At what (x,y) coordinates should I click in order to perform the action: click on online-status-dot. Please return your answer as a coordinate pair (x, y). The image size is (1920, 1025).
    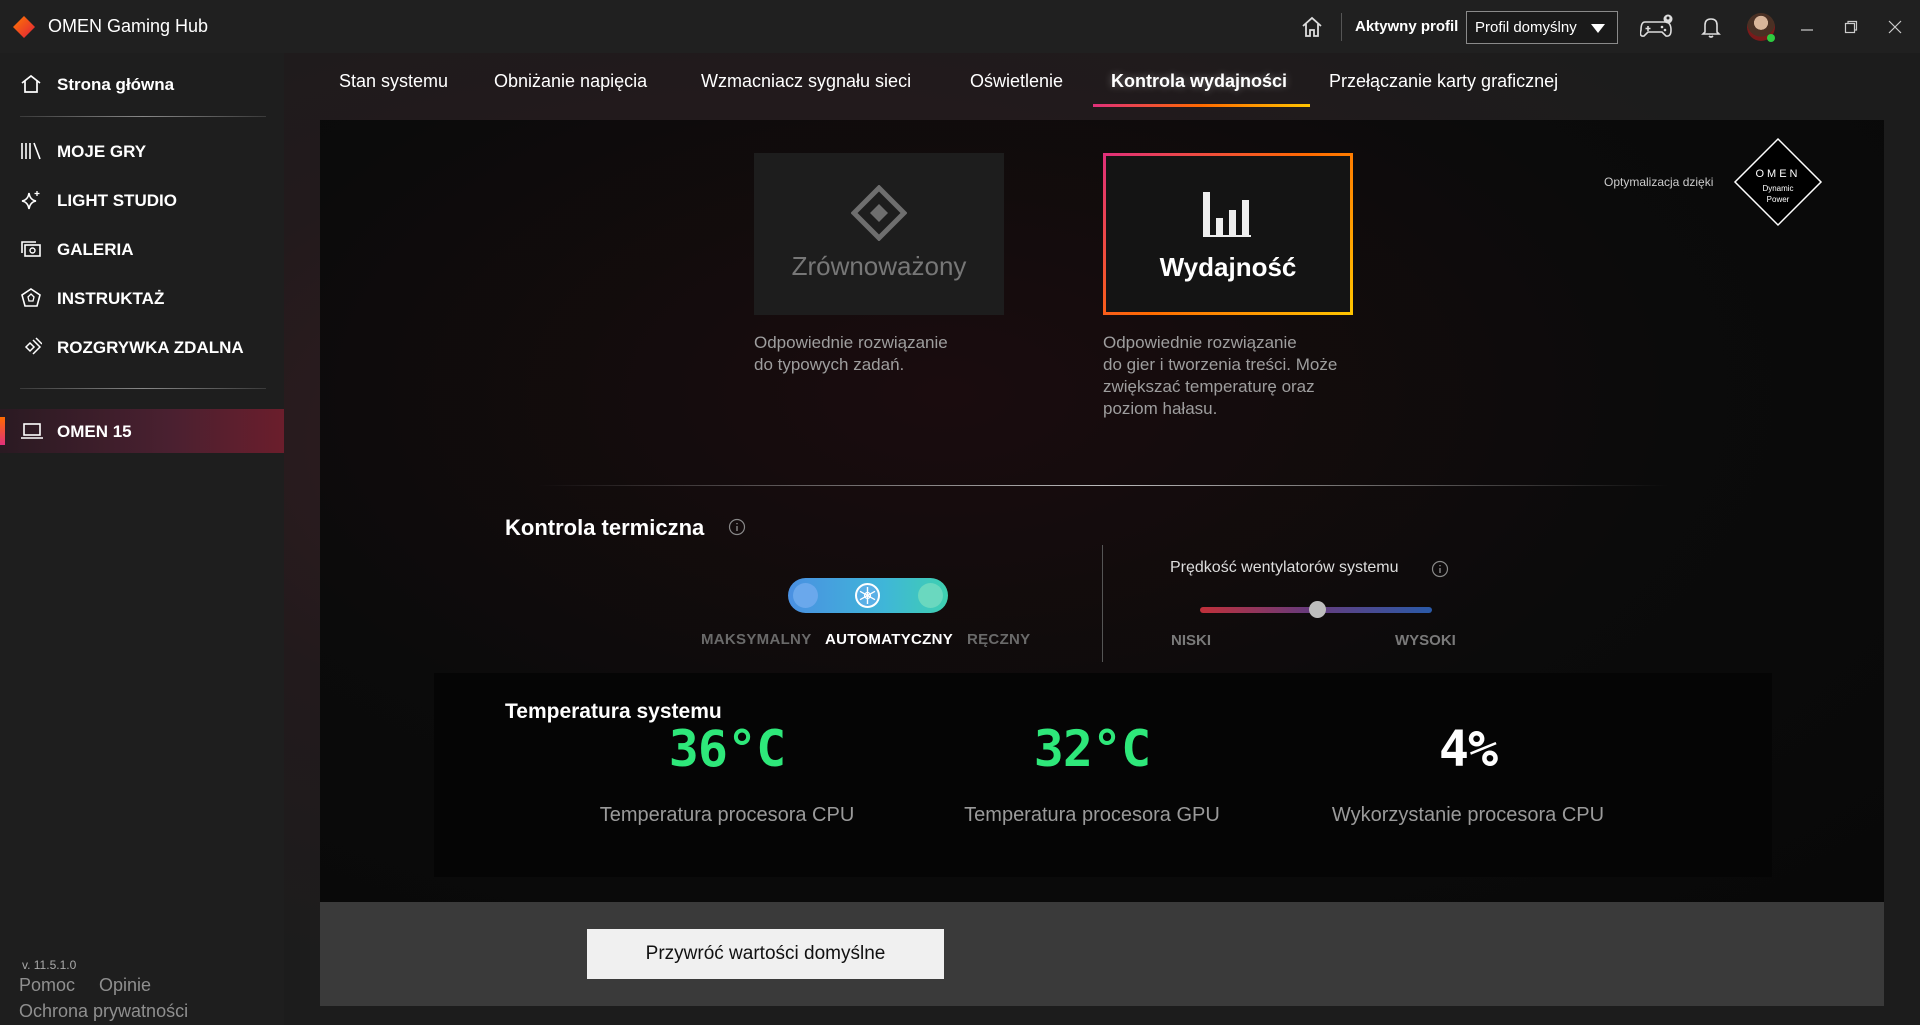
    Looking at the image, I should click on (1771, 38).